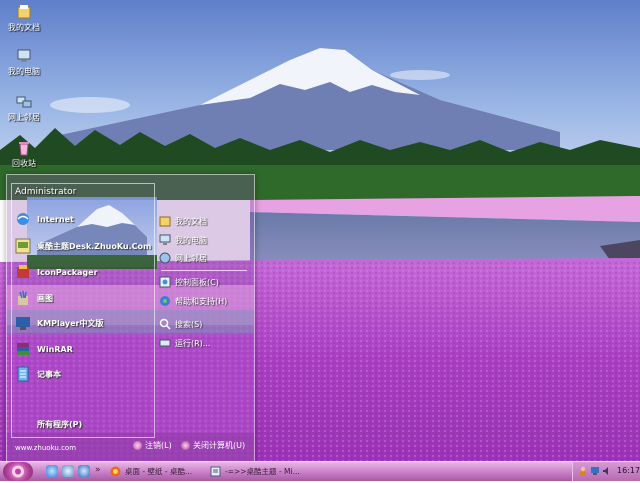 This screenshot has width=640, height=483. I want to click on place-label: 帮助和支持(H), so click(201, 301).